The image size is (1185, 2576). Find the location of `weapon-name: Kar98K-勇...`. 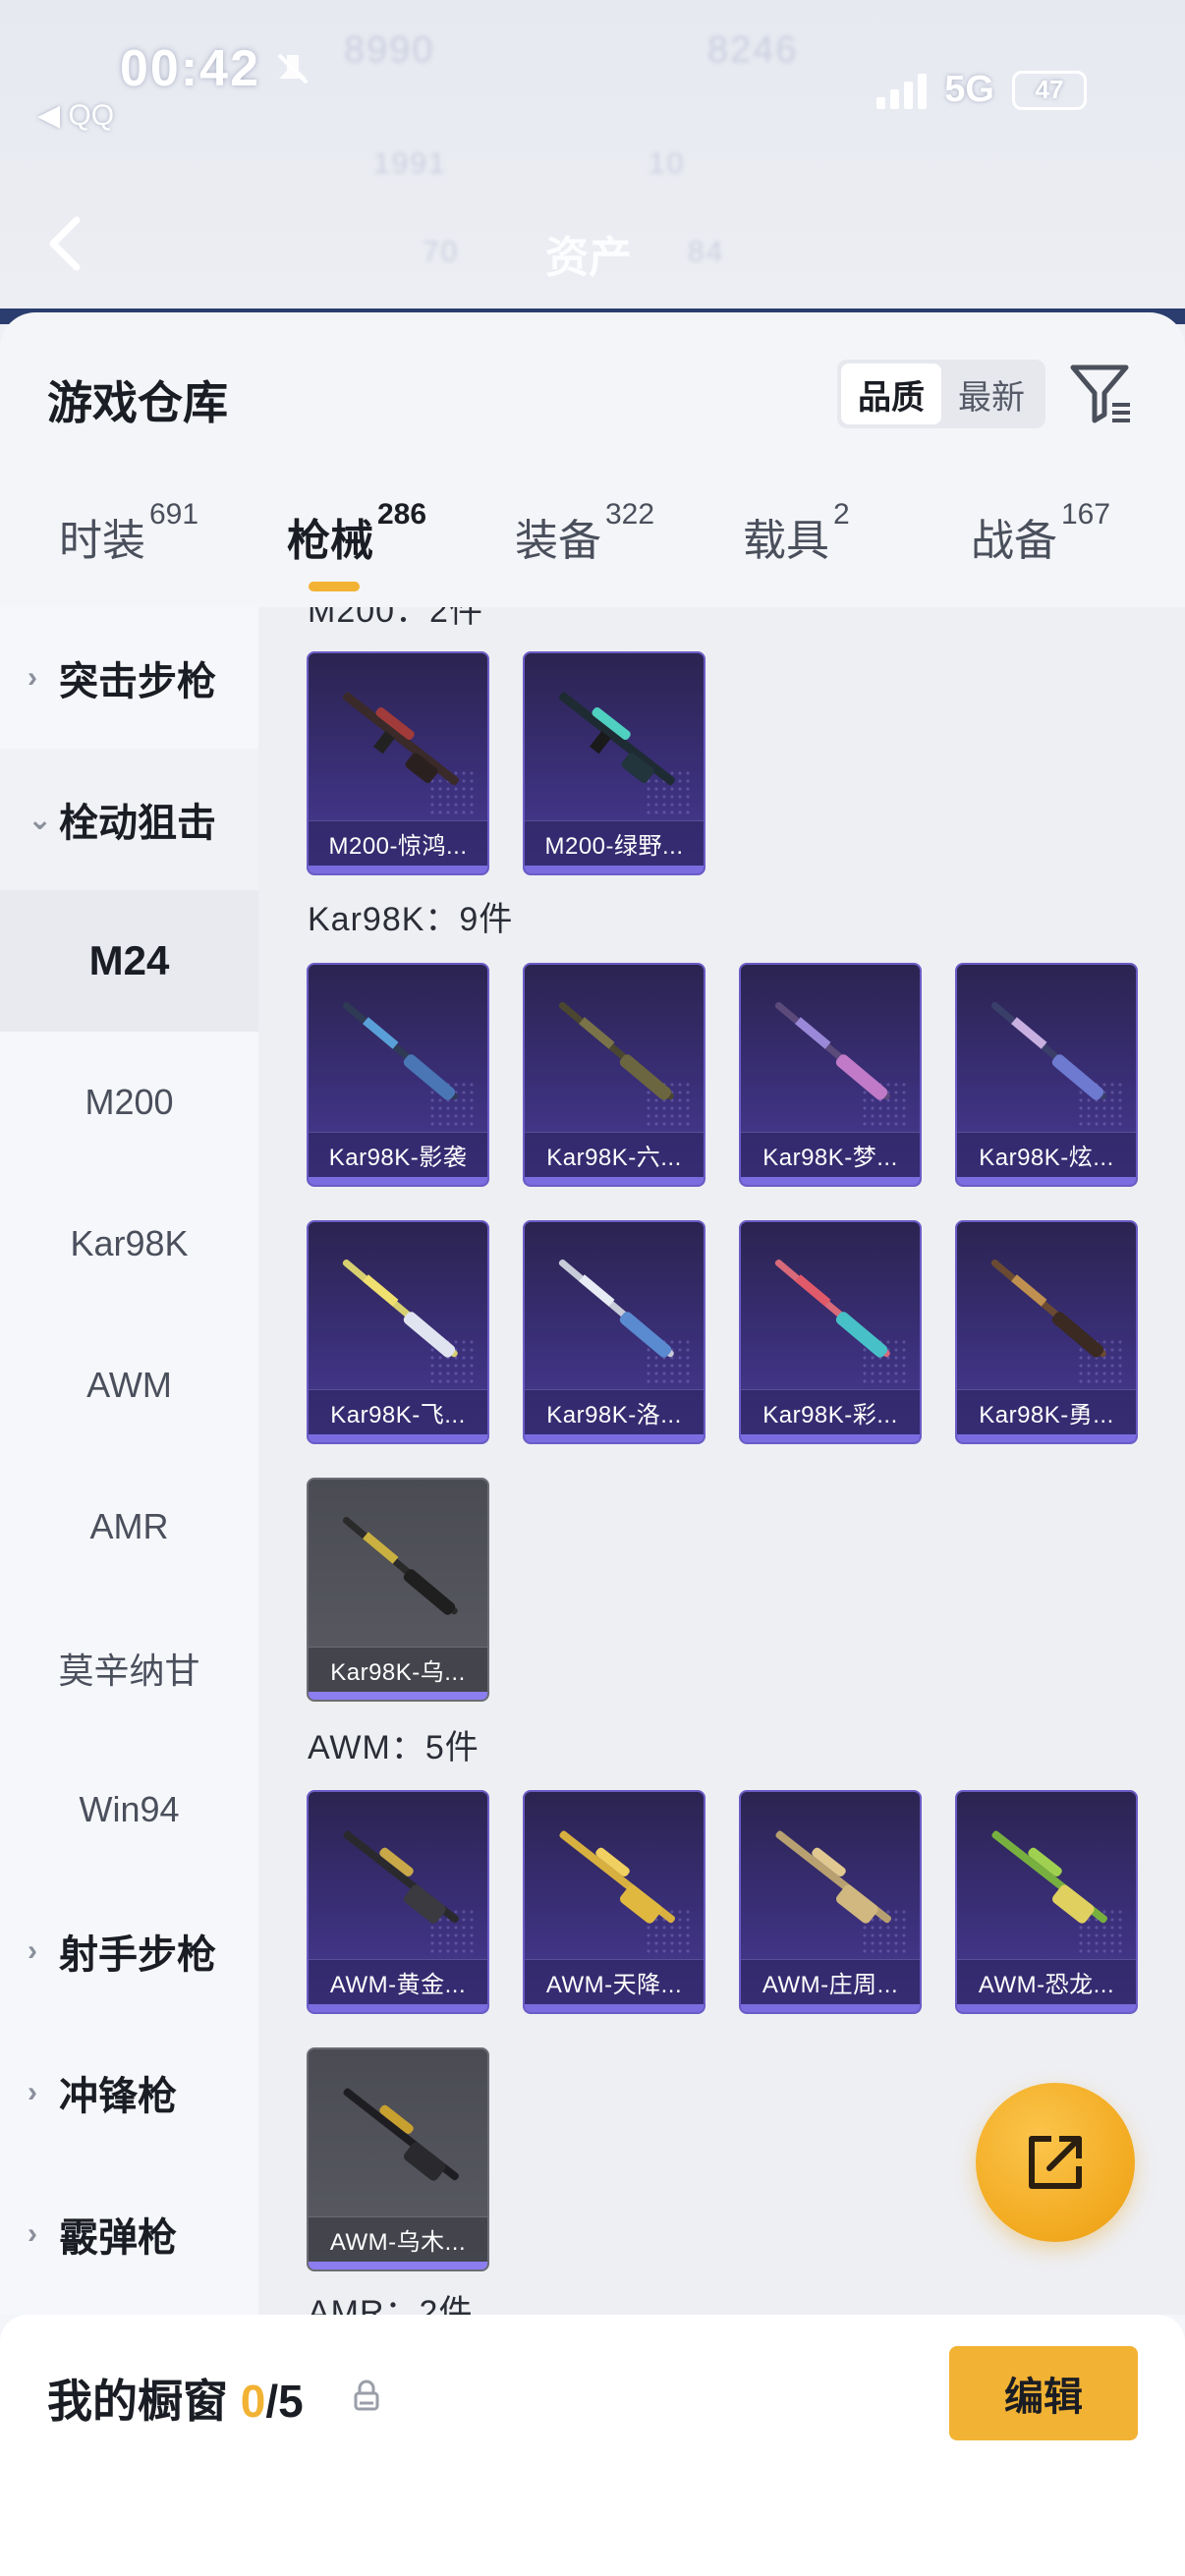

weapon-name: Kar98K-勇... is located at coordinates (1046, 1411).